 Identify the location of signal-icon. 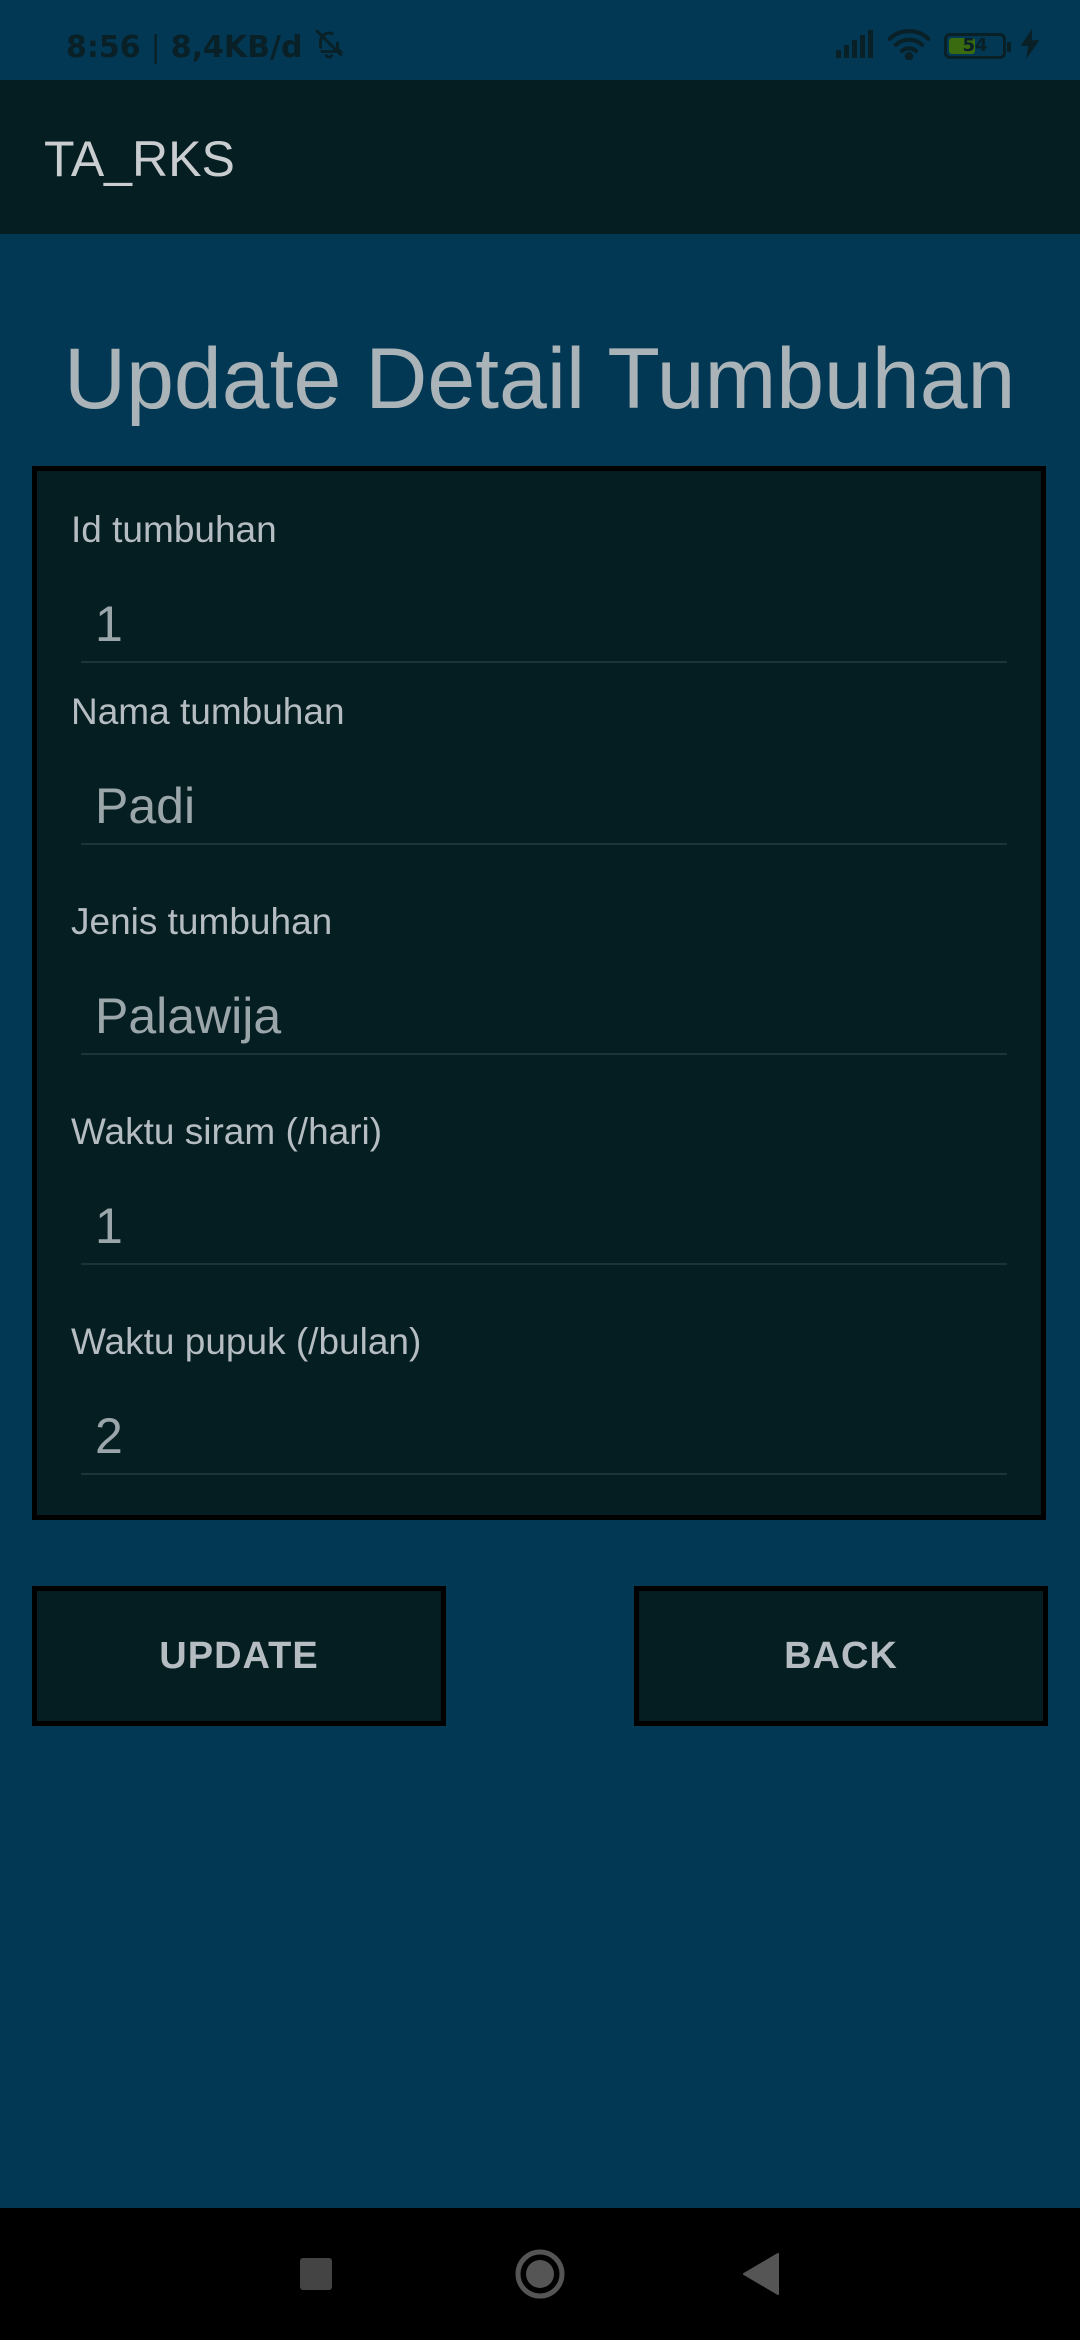
(854, 46).